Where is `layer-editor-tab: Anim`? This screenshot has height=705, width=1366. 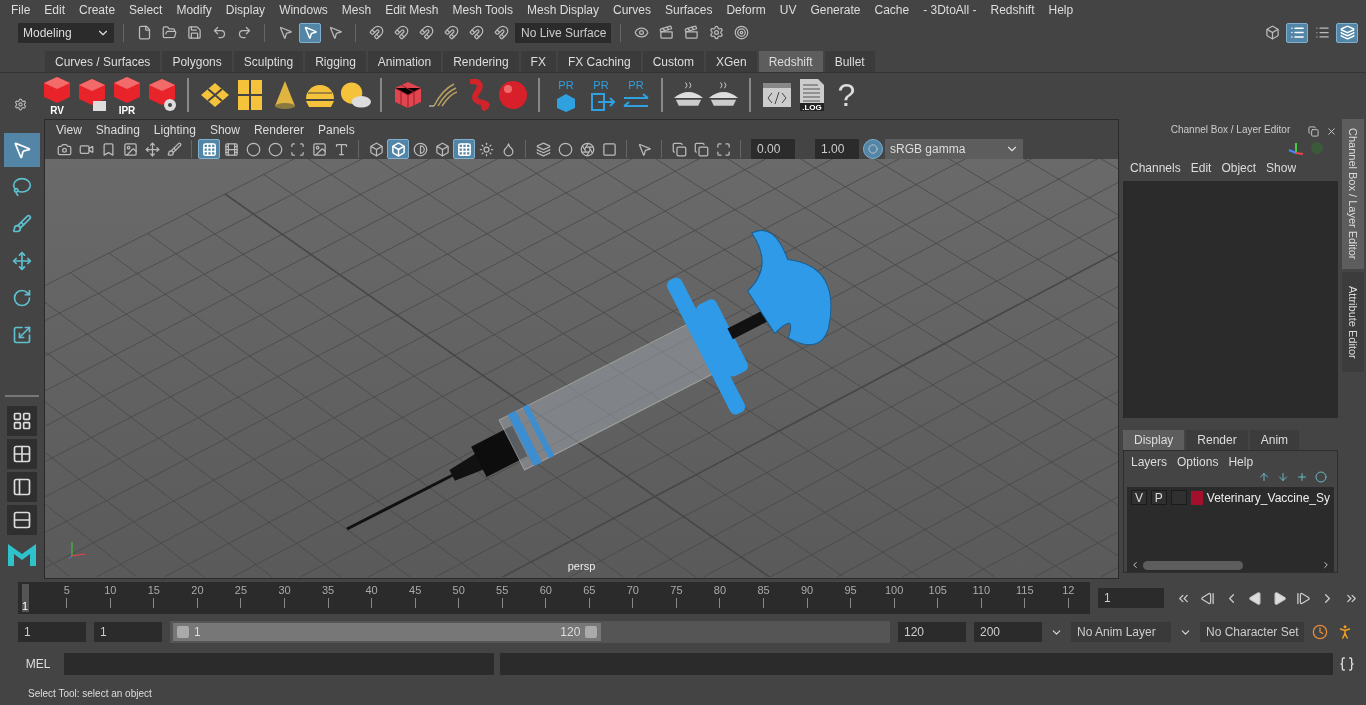
layer-editor-tab: Anim is located at coordinates (1274, 440).